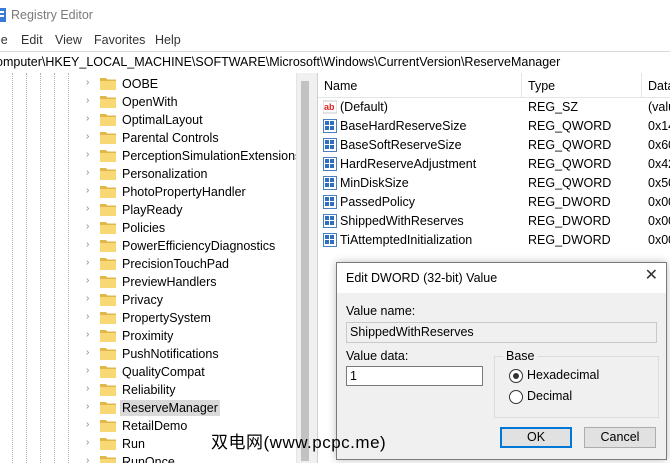 This screenshot has height=463, width=670. What do you see at coordinates (149, 390) in the screenshot?
I see `tree-item-label: Reliability` at bounding box center [149, 390].